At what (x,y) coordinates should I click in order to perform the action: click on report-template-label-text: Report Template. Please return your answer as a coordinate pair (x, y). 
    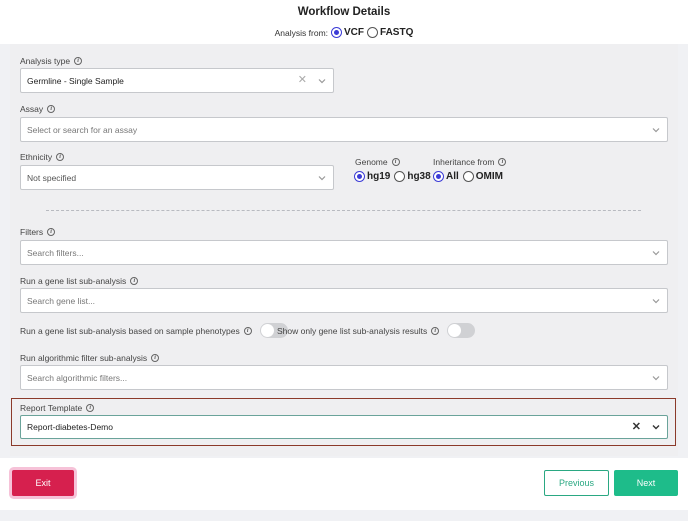
    Looking at the image, I should click on (51, 408).